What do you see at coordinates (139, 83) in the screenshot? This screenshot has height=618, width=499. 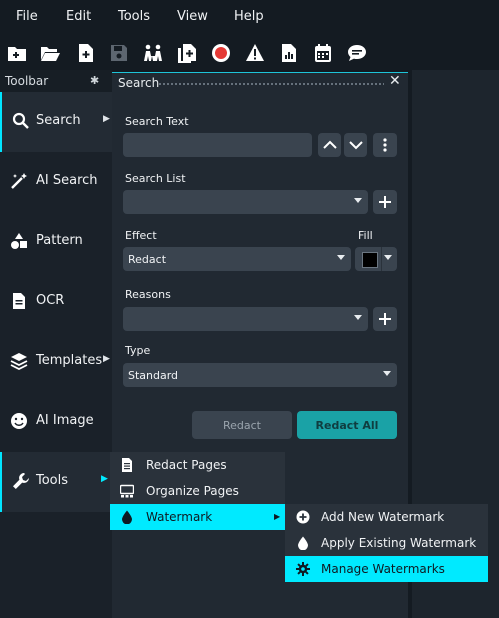 I see `search-panel-title: Search` at bounding box center [139, 83].